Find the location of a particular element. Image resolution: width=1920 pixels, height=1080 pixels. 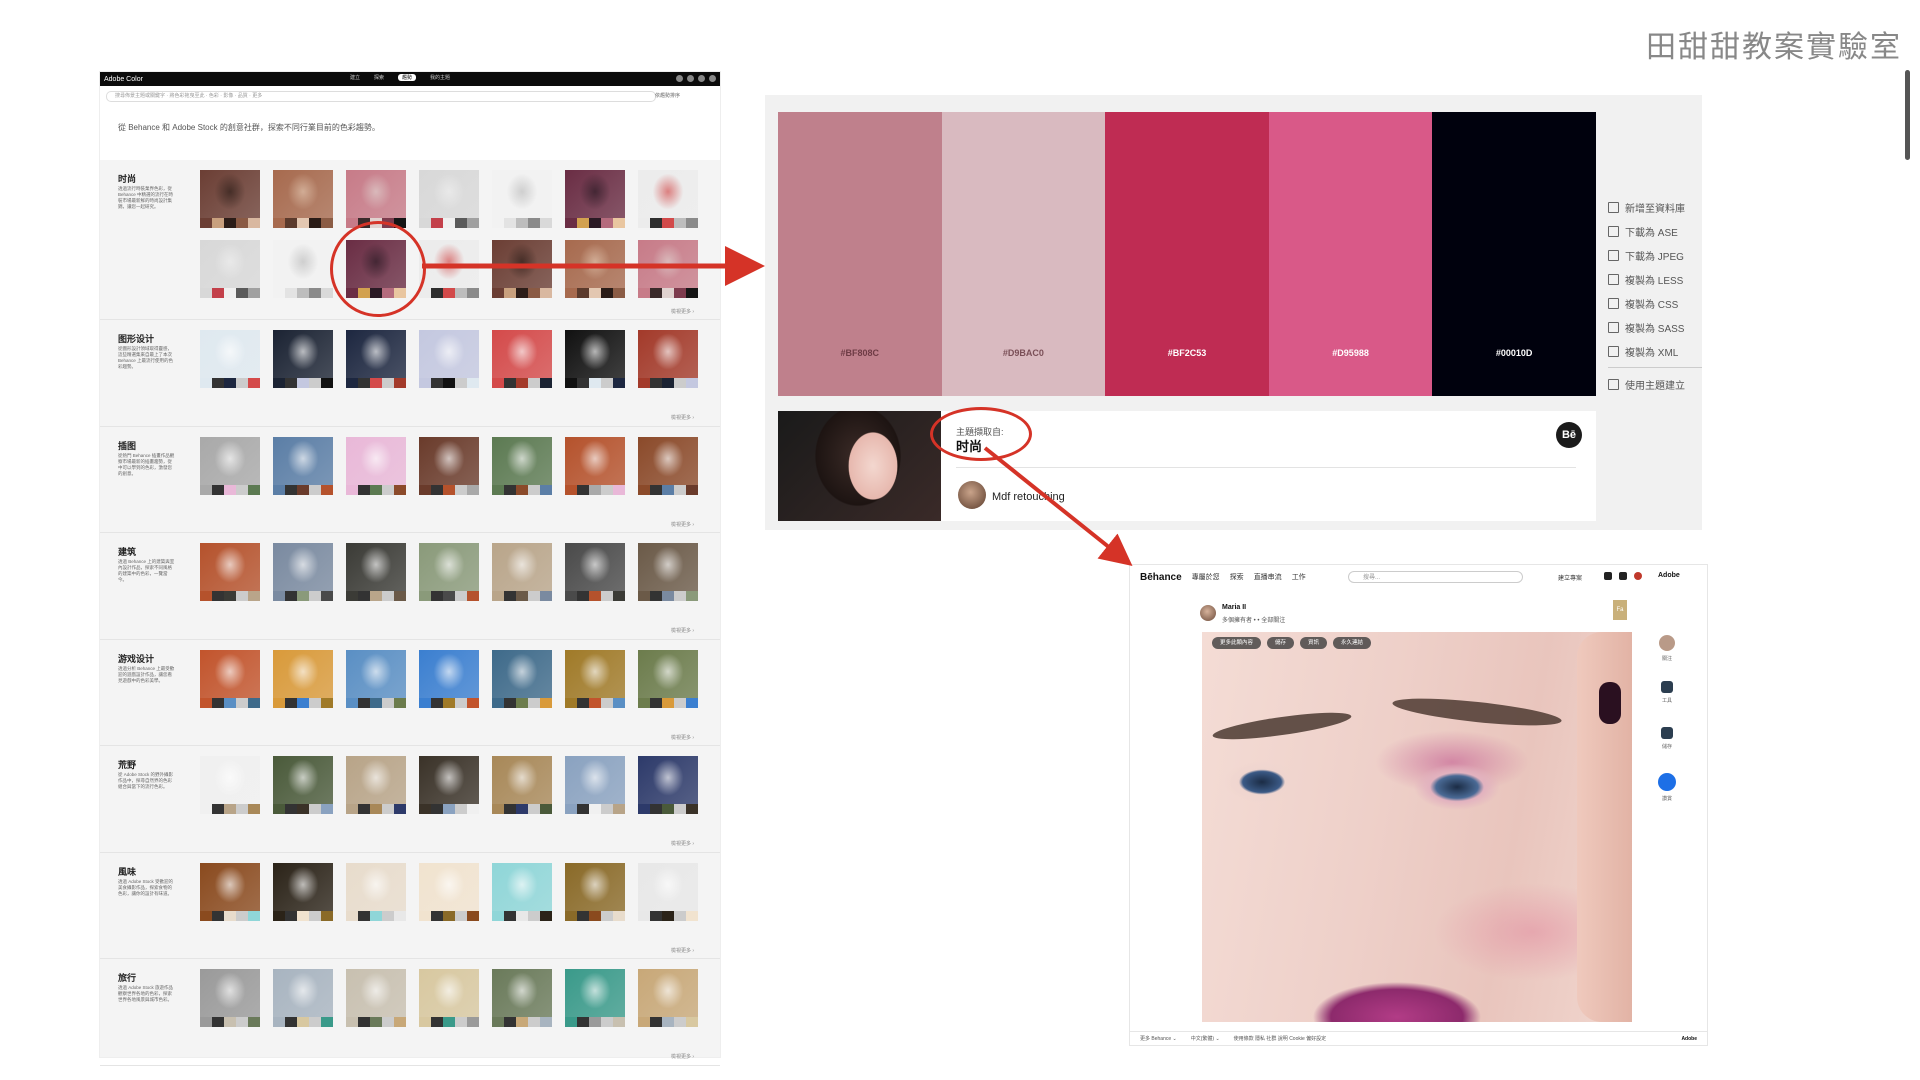

nav-tab: 探索 is located at coordinates (379, 77).